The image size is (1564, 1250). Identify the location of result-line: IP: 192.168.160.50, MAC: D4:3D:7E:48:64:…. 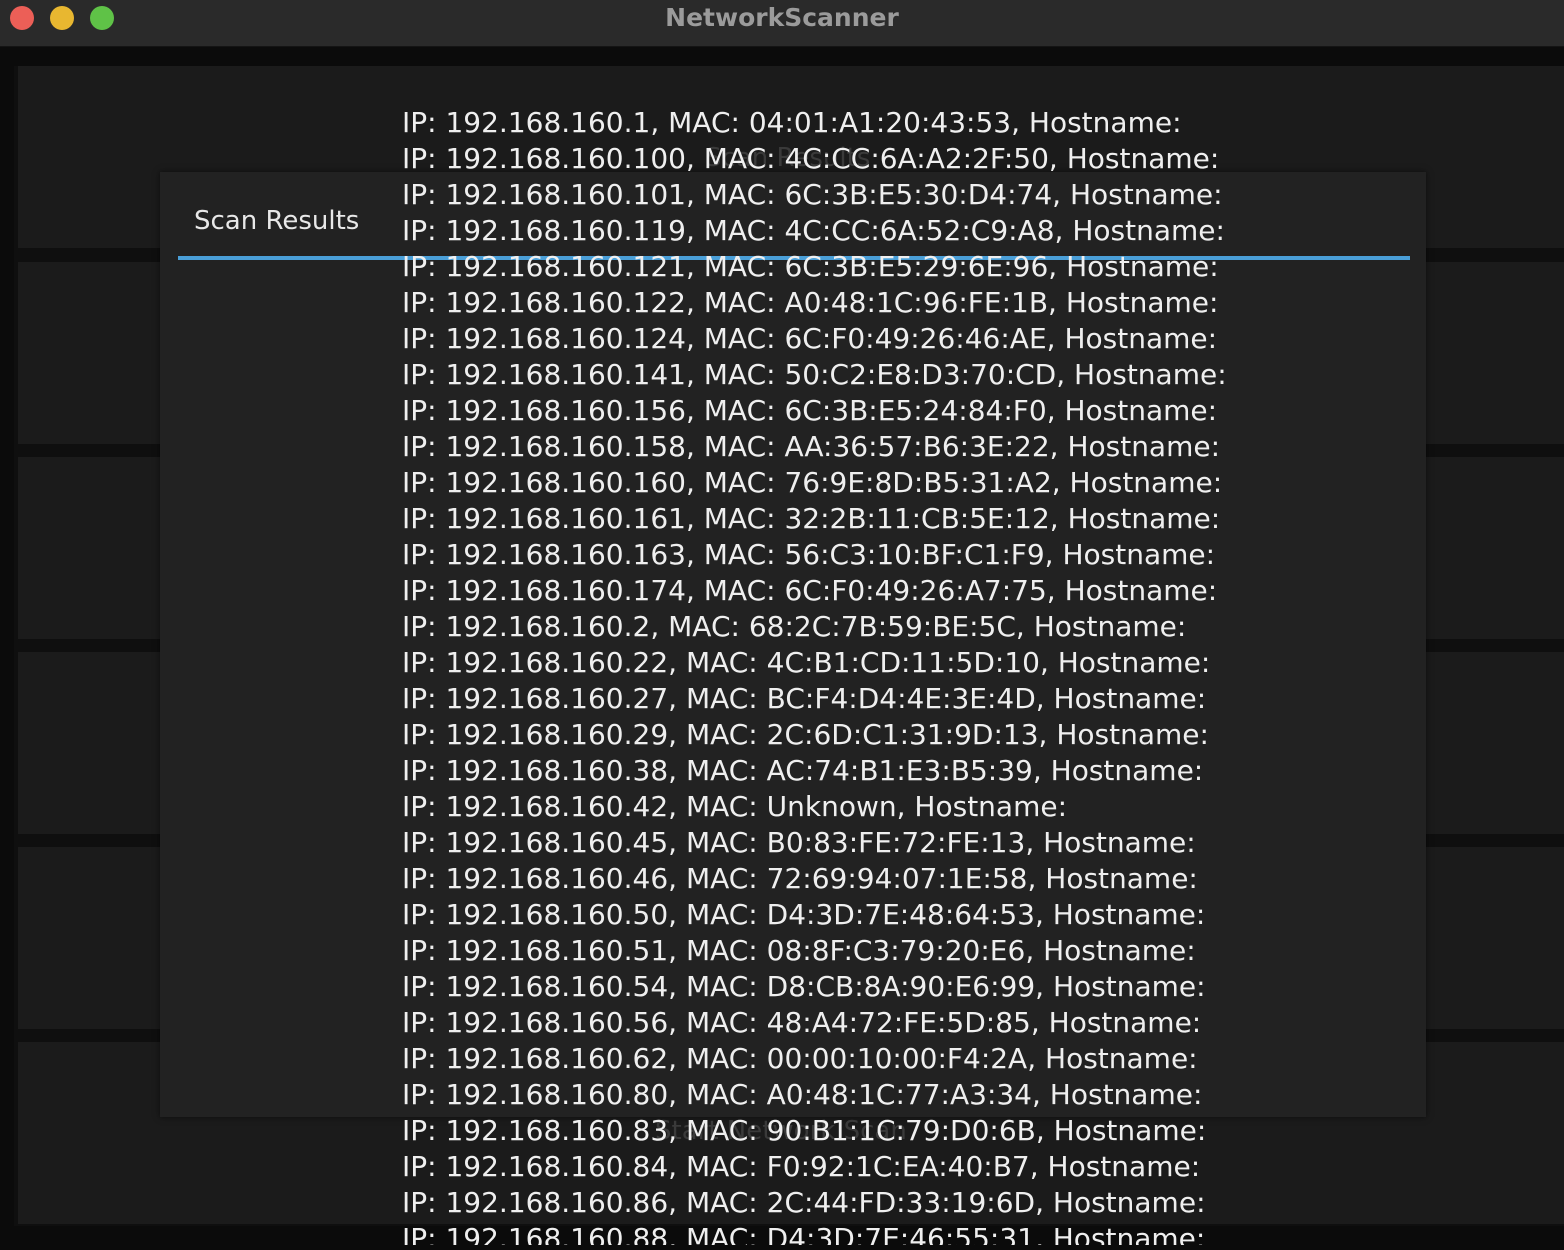
(804, 914).